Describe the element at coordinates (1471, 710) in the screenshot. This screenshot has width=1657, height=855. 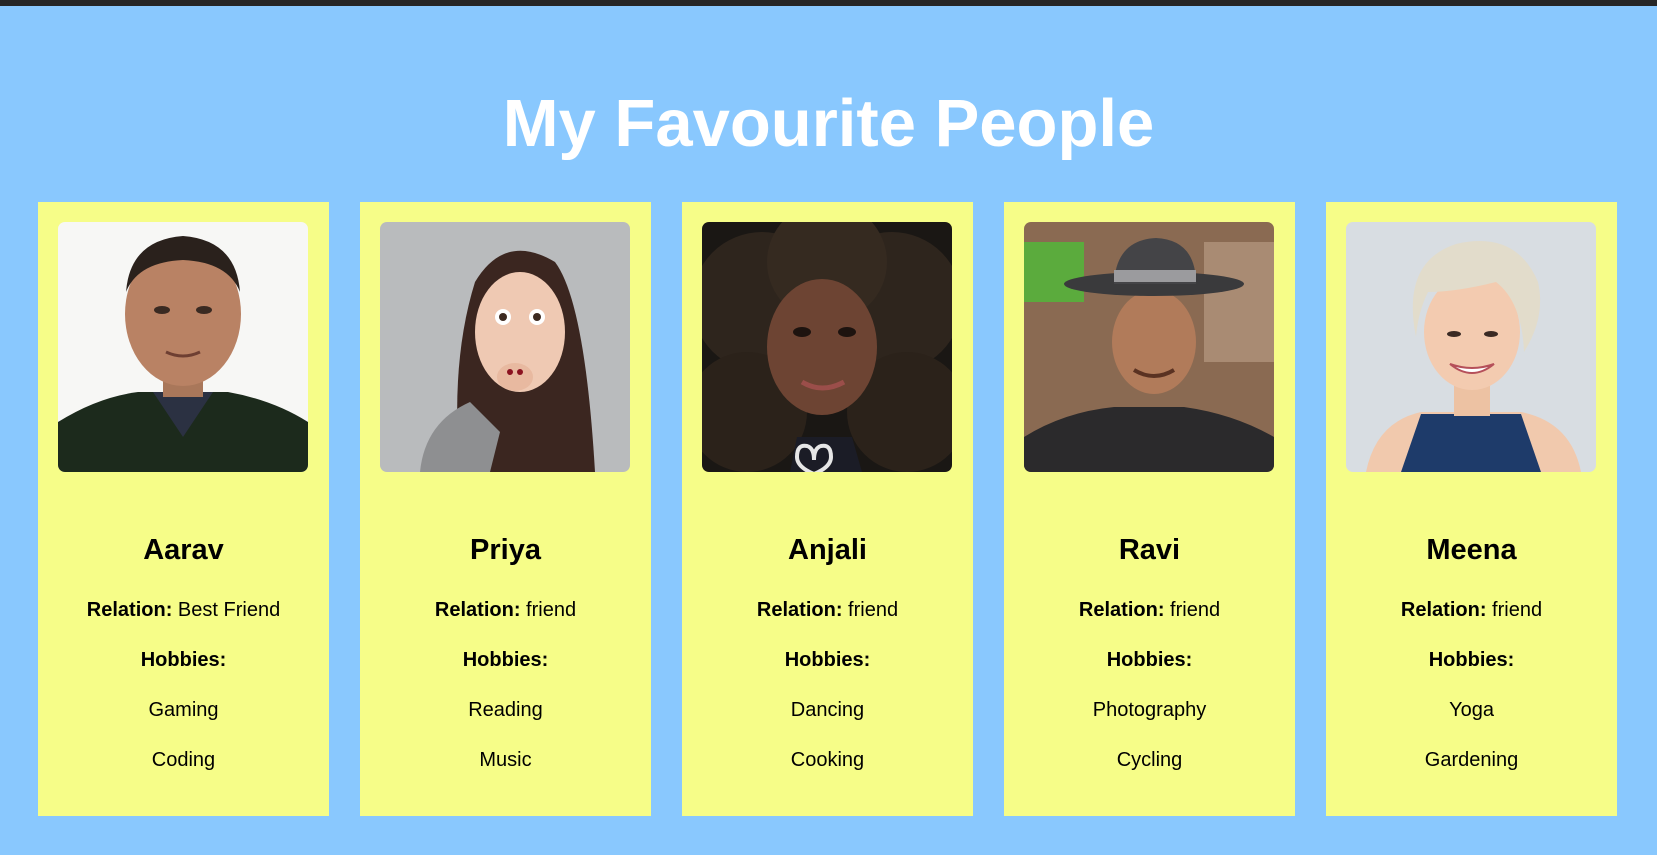
I see `hobby-item: Yoga` at that location.